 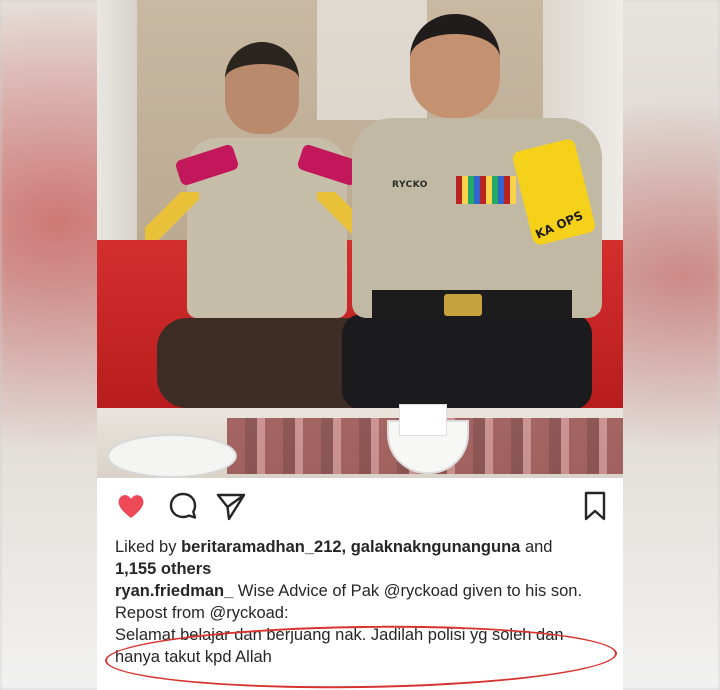 What do you see at coordinates (172, 456) in the screenshot?
I see `plate` at bounding box center [172, 456].